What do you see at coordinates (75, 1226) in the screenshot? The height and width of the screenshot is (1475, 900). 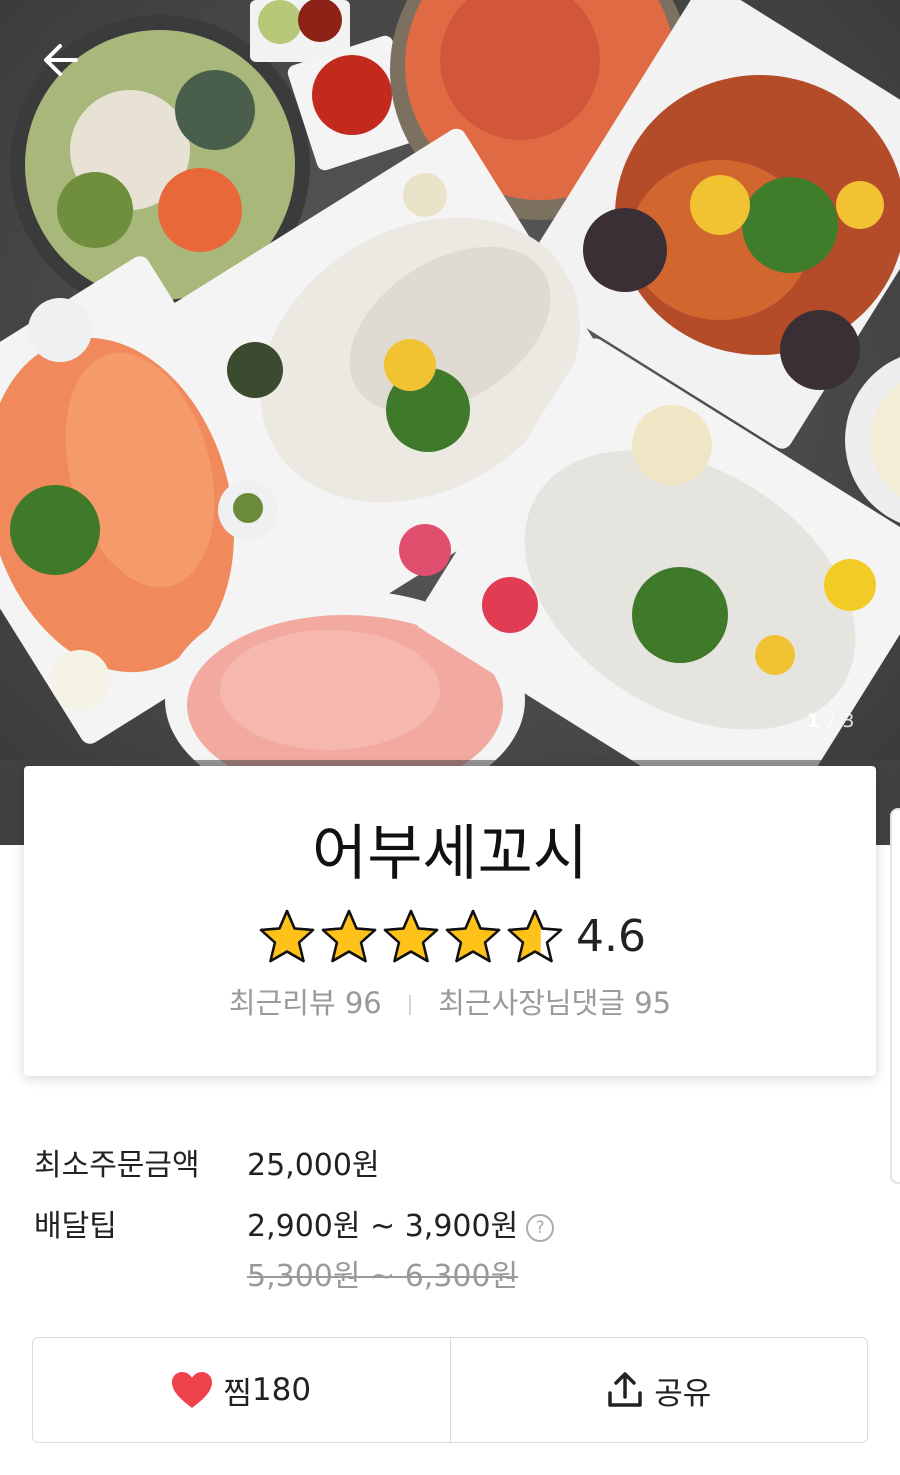 I see `delivery-tip-label: 배달팁` at bounding box center [75, 1226].